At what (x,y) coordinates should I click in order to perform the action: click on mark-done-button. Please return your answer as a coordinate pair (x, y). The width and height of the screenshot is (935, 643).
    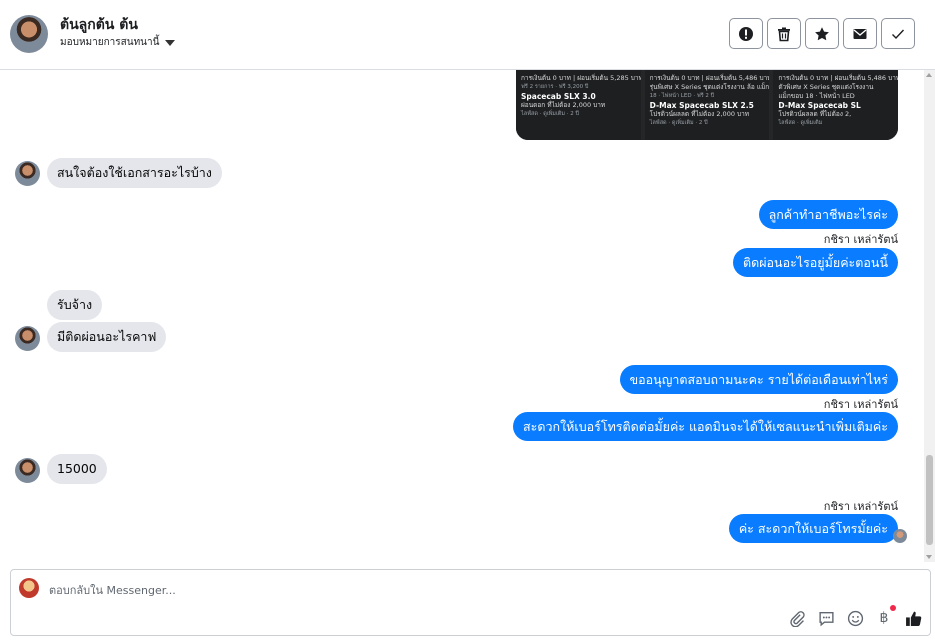
    Looking at the image, I should click on (898, 33).